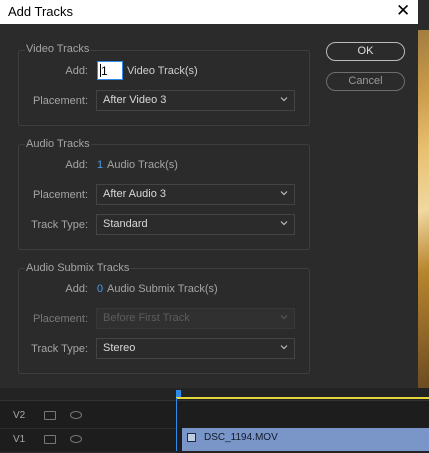 The width and height of the screenshot is (429, 453). What do you see at coordinates (191, 437) in the screenshot?
I see `clip-fx-icon` at bounding box center [191, 437].